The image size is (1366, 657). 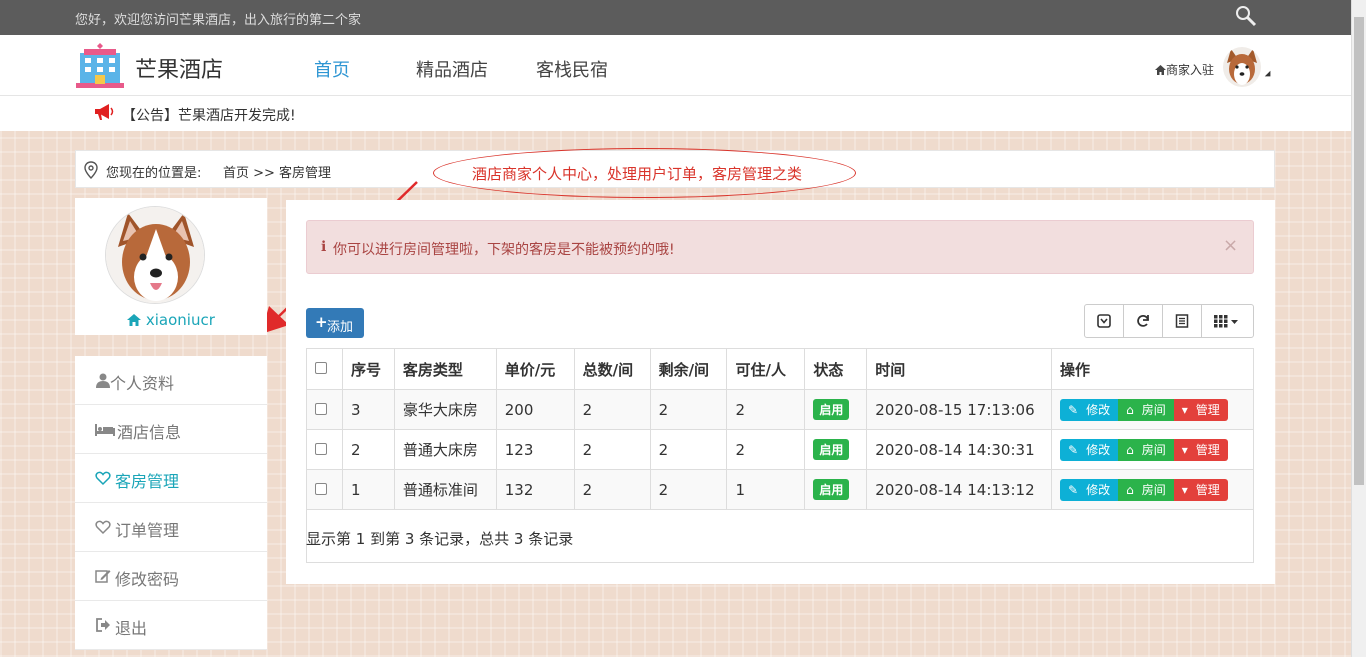 I want to click on info-icon: ℹ, so click(x=324, y=247).